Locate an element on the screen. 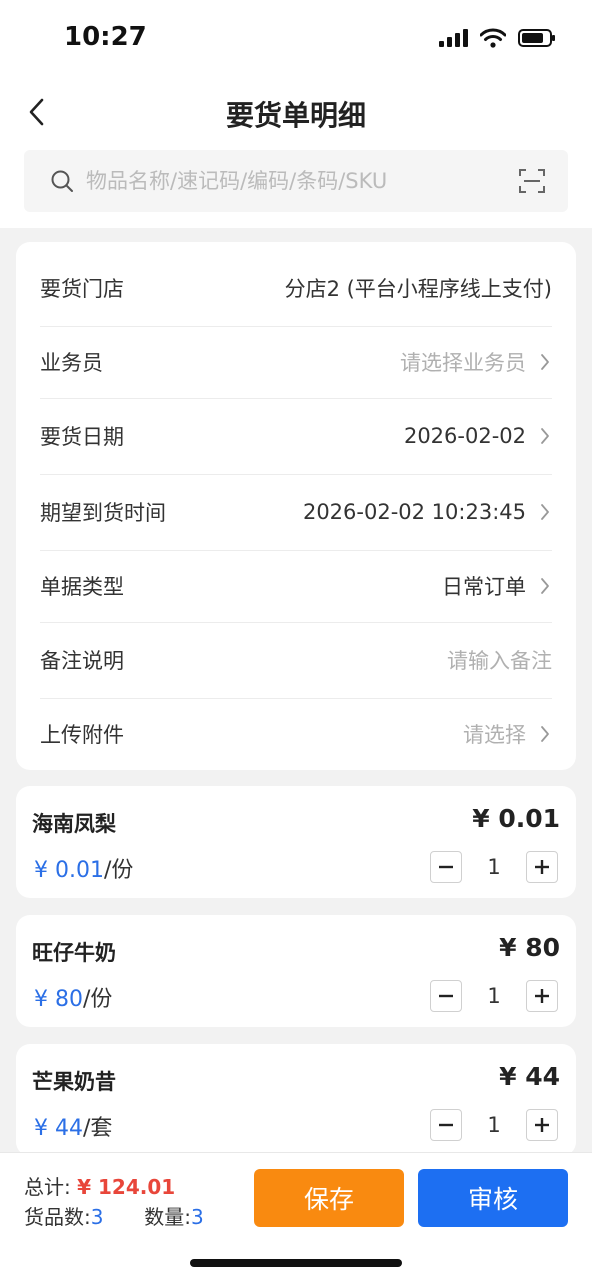  order-total: 总计: ¥ 124.01 is located at coordinates (99, 1185).